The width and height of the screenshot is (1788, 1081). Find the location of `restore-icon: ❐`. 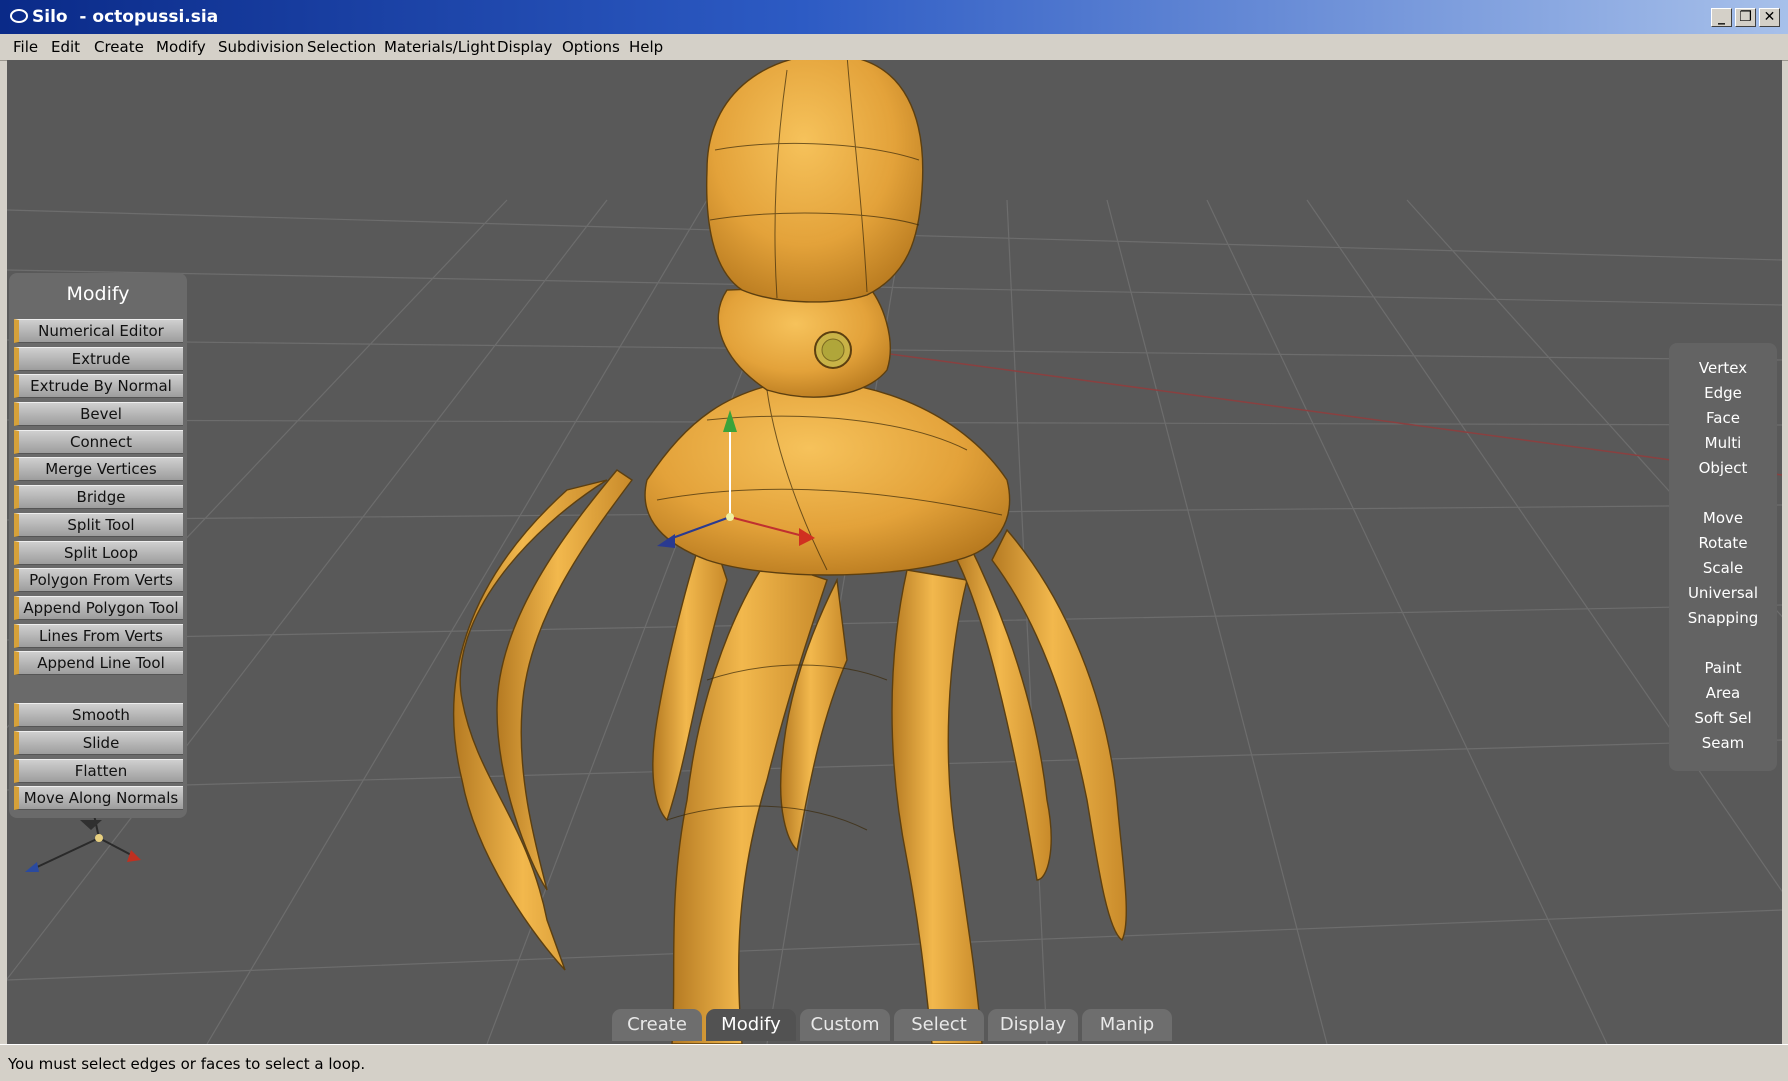

restore-icon: ❐ is located at coordinates (1745, 17).